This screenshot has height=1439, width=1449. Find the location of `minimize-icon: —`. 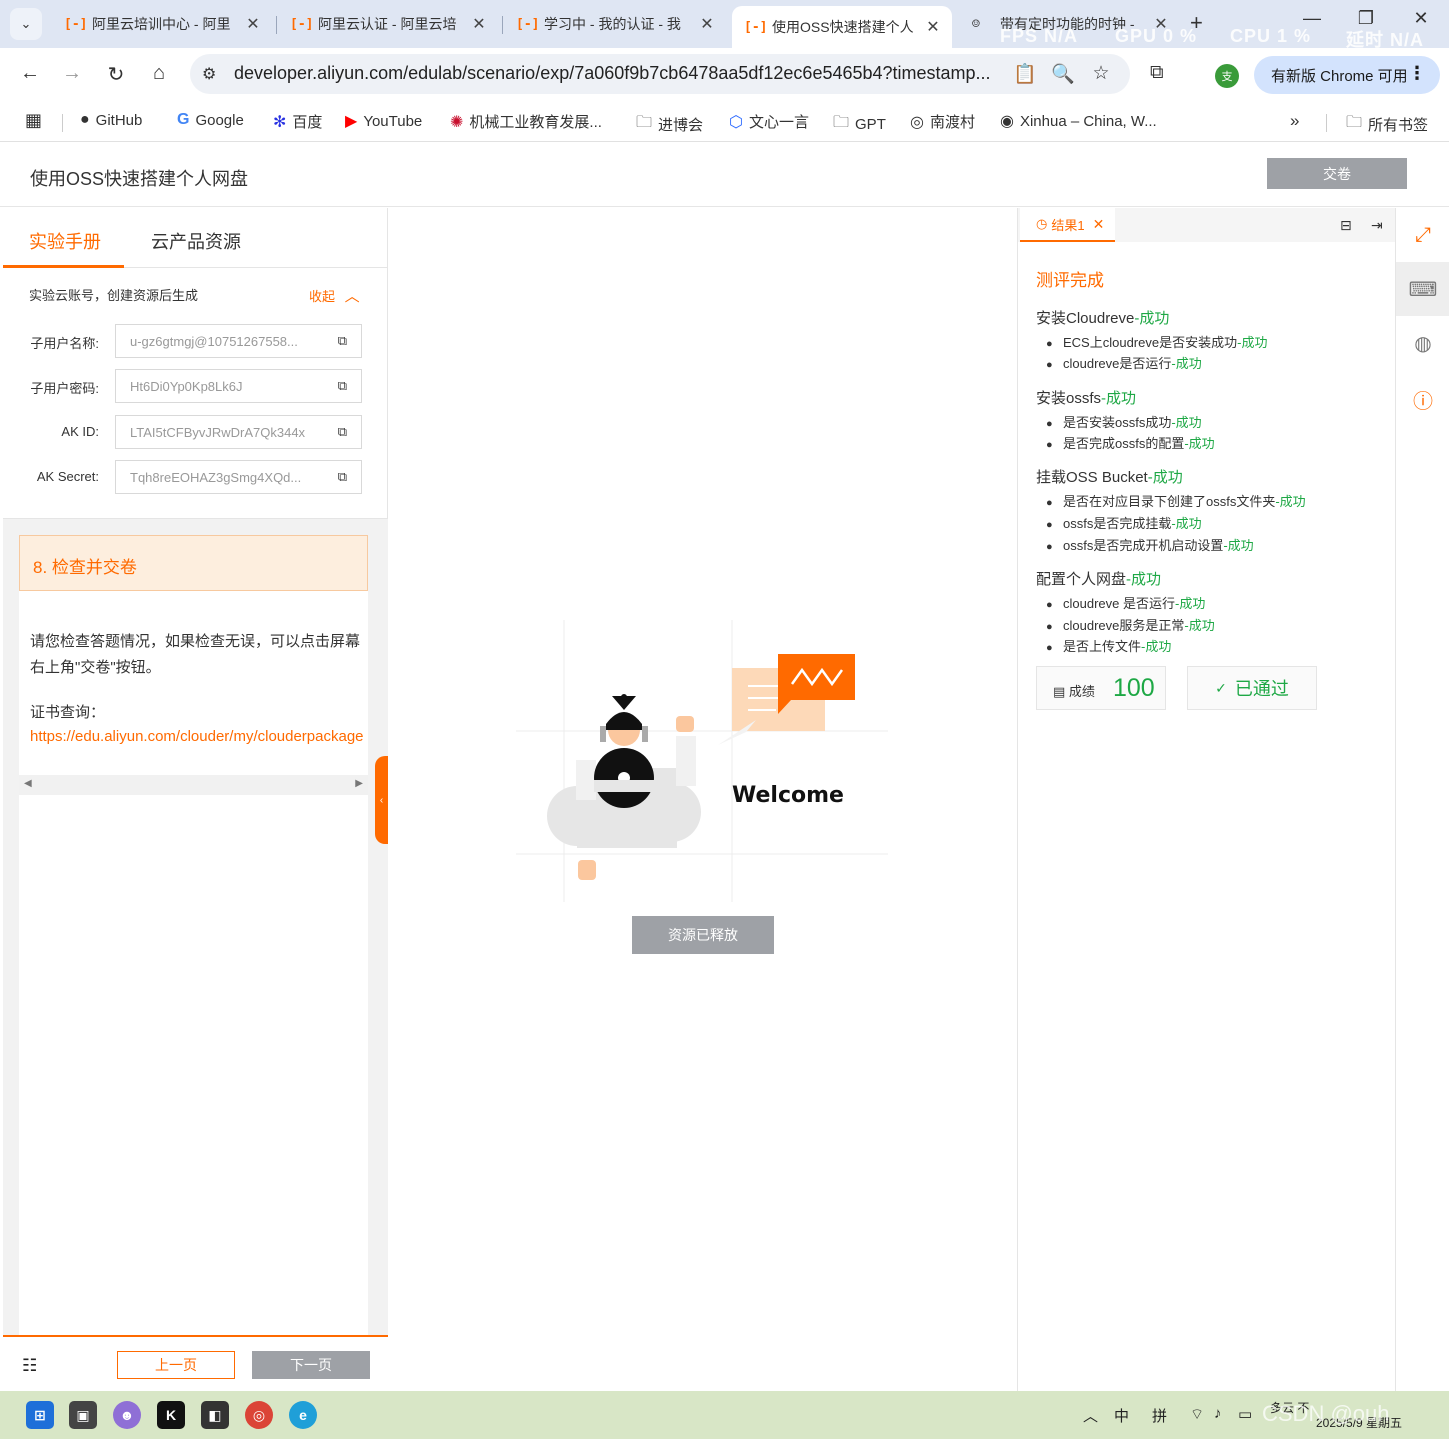

minimize-icon: — is located at coordinates (1312, 18).